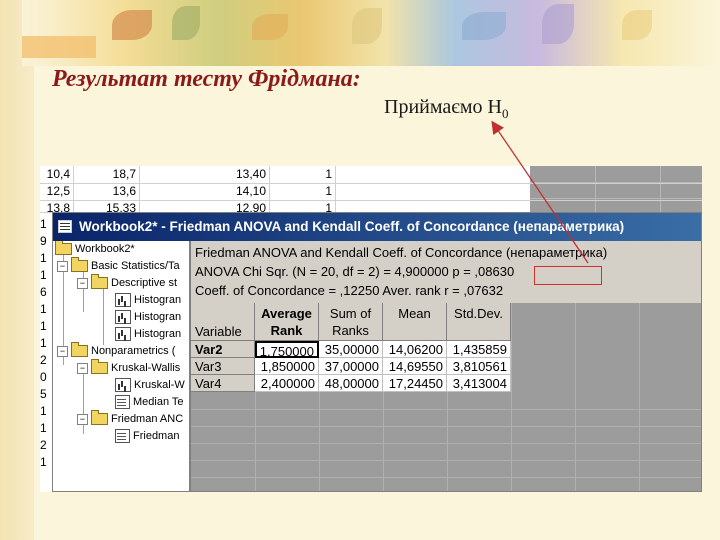 This screenshot has width=720, height=540. I want to click on row-fragment: 6, so click(43, 292).